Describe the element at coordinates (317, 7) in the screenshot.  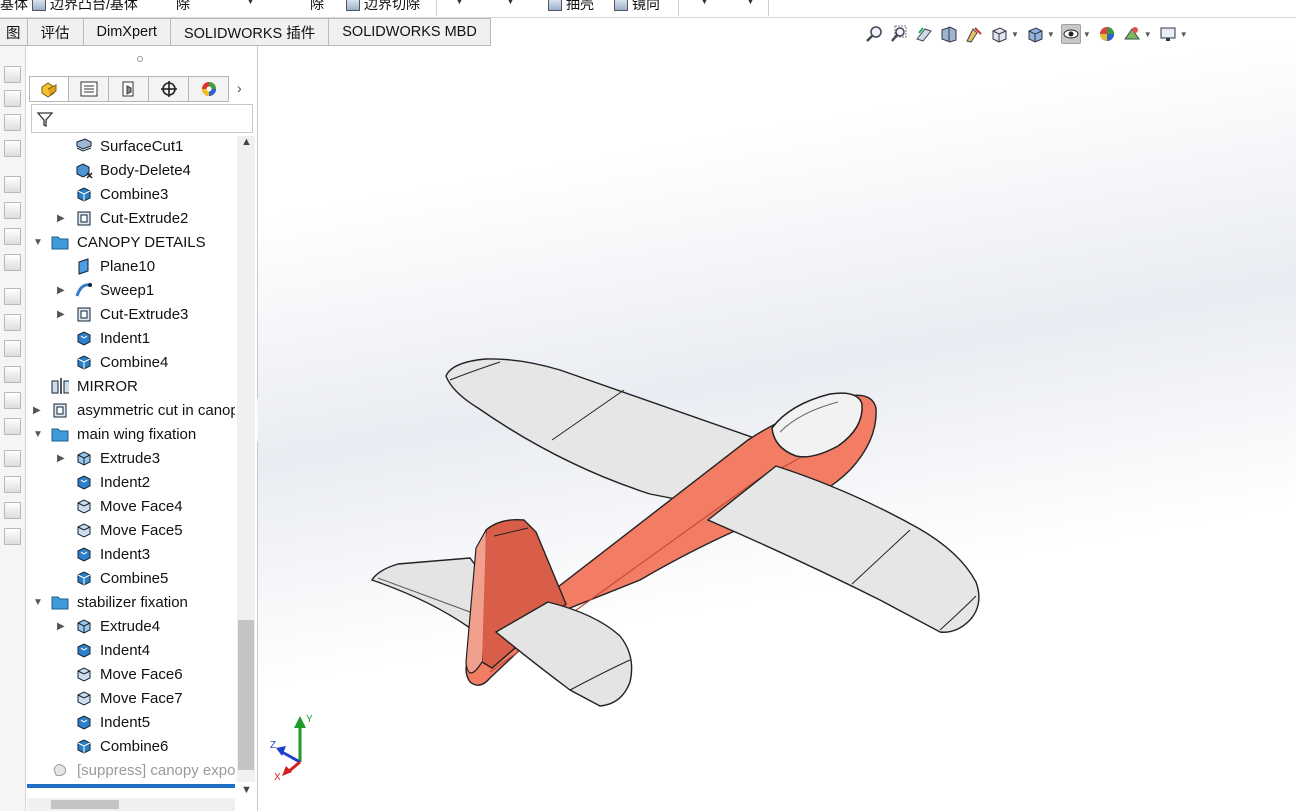
I see `ribbon-item-3: 除` at that location.